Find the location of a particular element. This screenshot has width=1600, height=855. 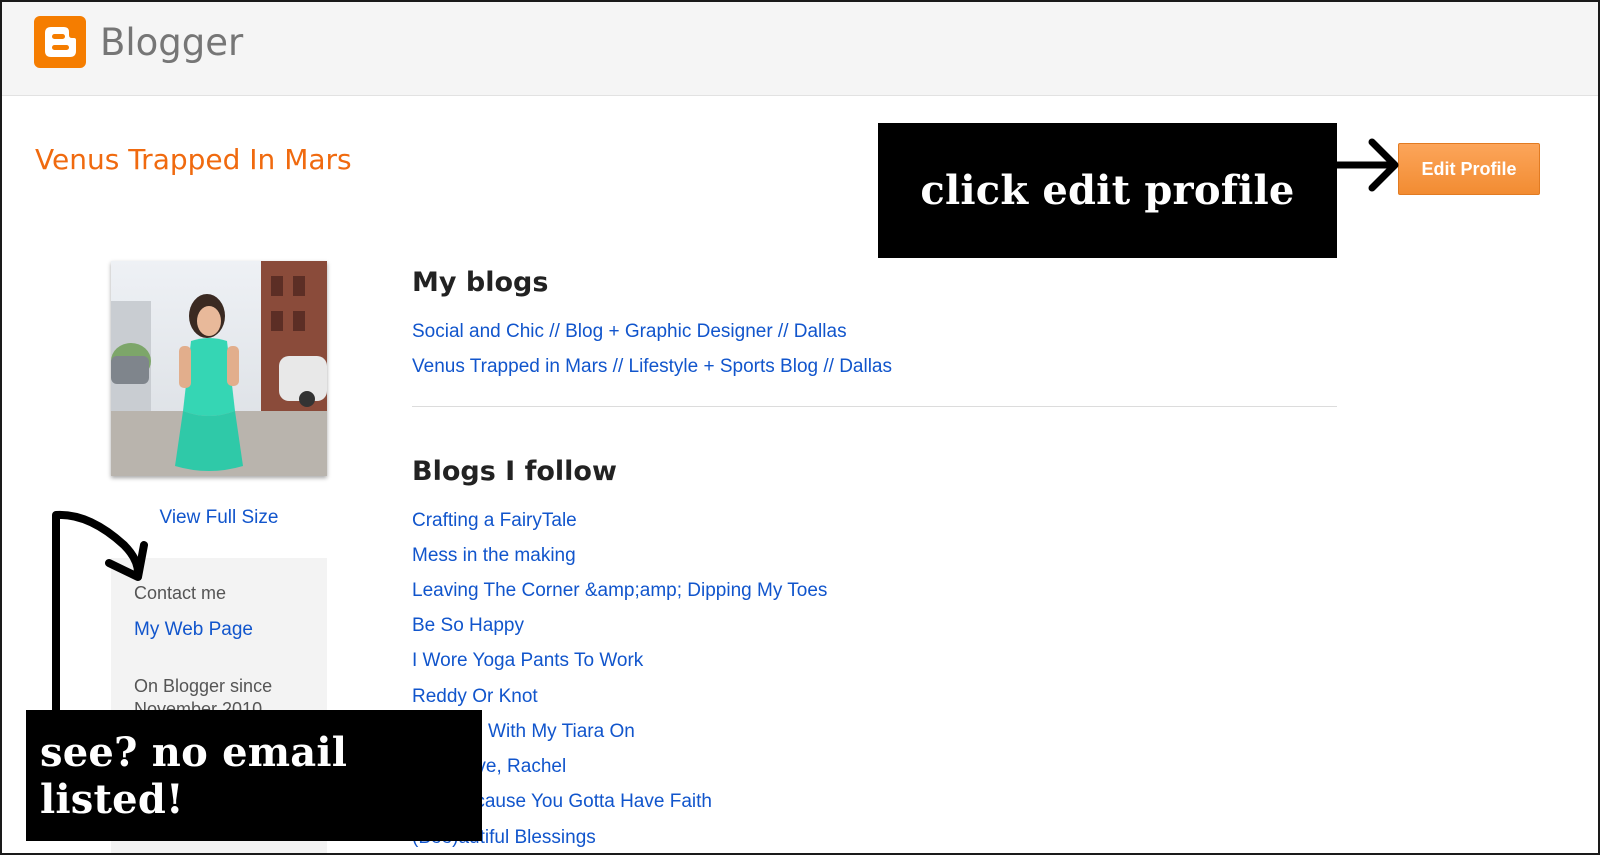

arrow-right-icon is located at coordinates (1365, 165).